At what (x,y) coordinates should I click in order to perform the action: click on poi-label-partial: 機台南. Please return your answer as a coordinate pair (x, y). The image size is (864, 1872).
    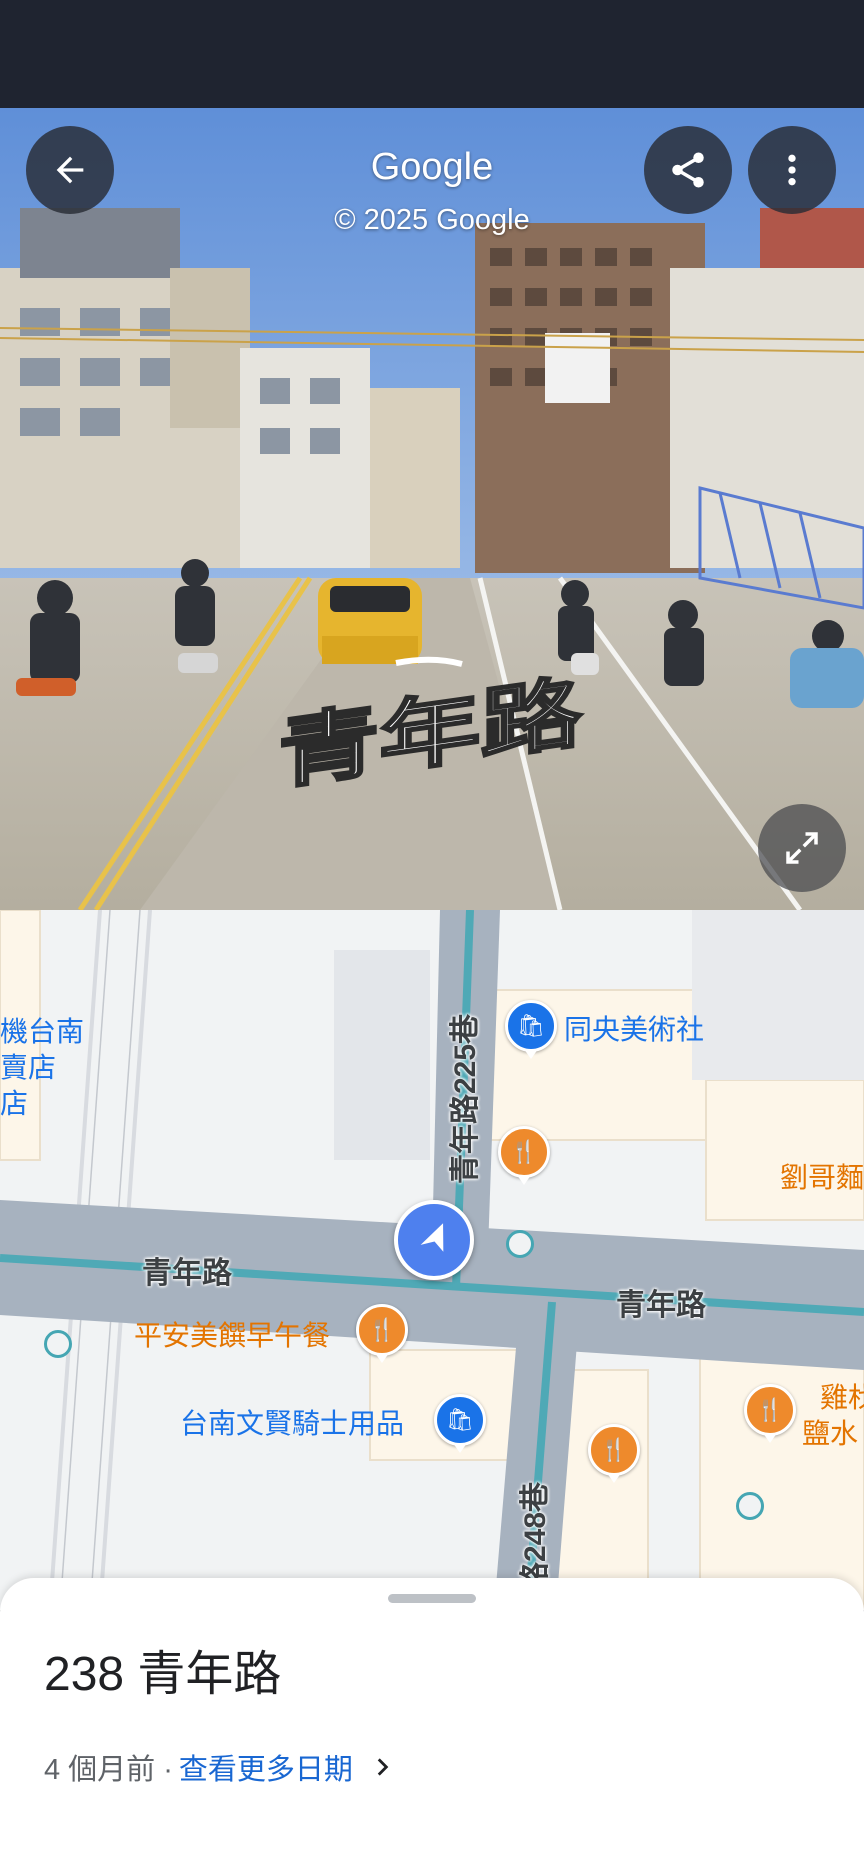
    Looking at the image, I should click on (42, 1030).